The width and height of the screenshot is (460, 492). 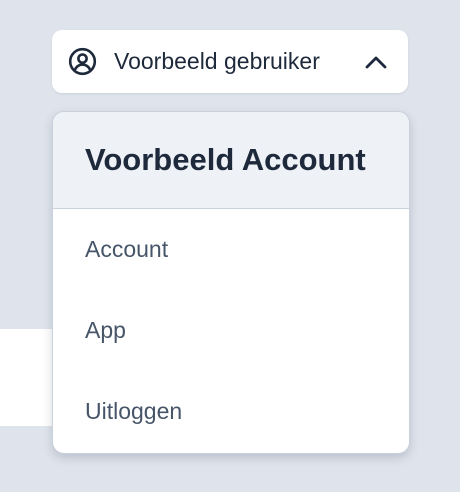 What do you see at coordinates (231, 249) in the screenshot?
I see `menu-item-account: Account` at bounding box center [231, 249].